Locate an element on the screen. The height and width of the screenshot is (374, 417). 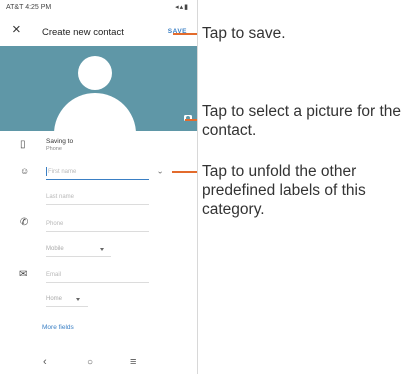
email-icon: ✉ is located at coordinates (23, 274).